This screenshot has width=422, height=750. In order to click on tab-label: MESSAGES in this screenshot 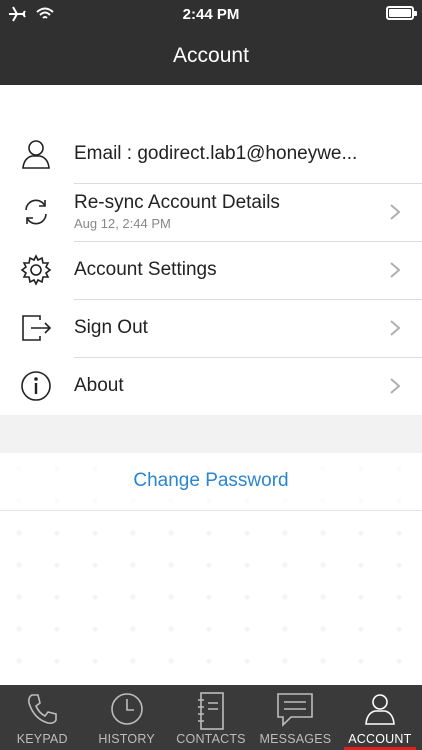, I will do `click(295, 739)`.